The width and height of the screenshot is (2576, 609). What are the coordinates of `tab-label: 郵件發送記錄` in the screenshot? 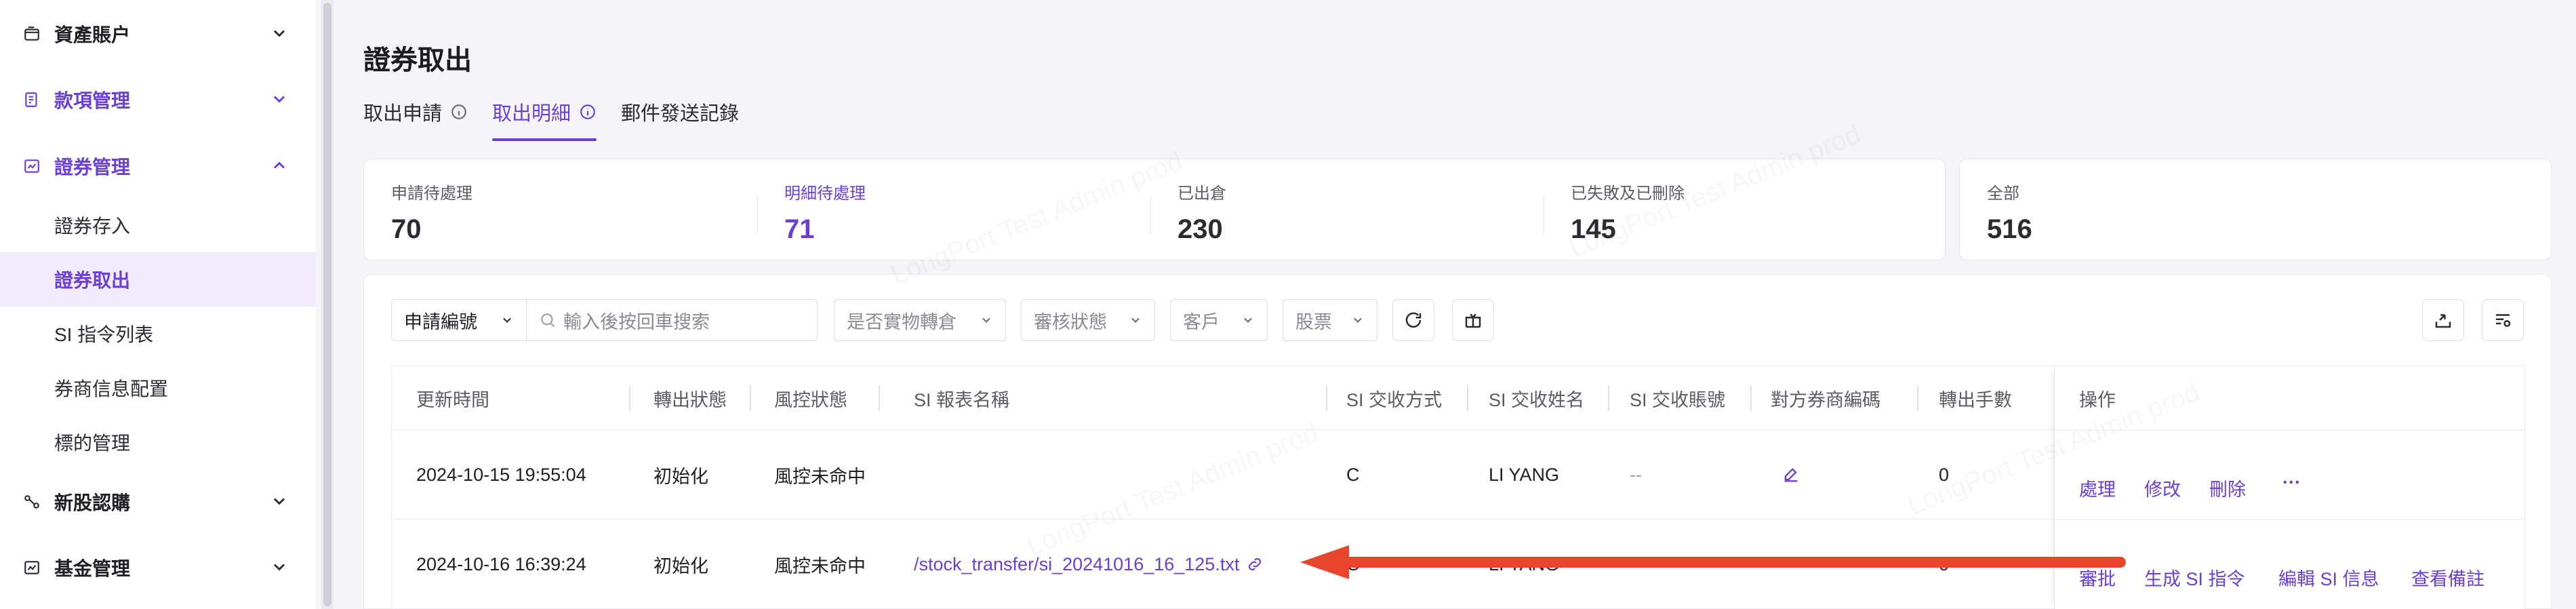 It's located at (680, 114).